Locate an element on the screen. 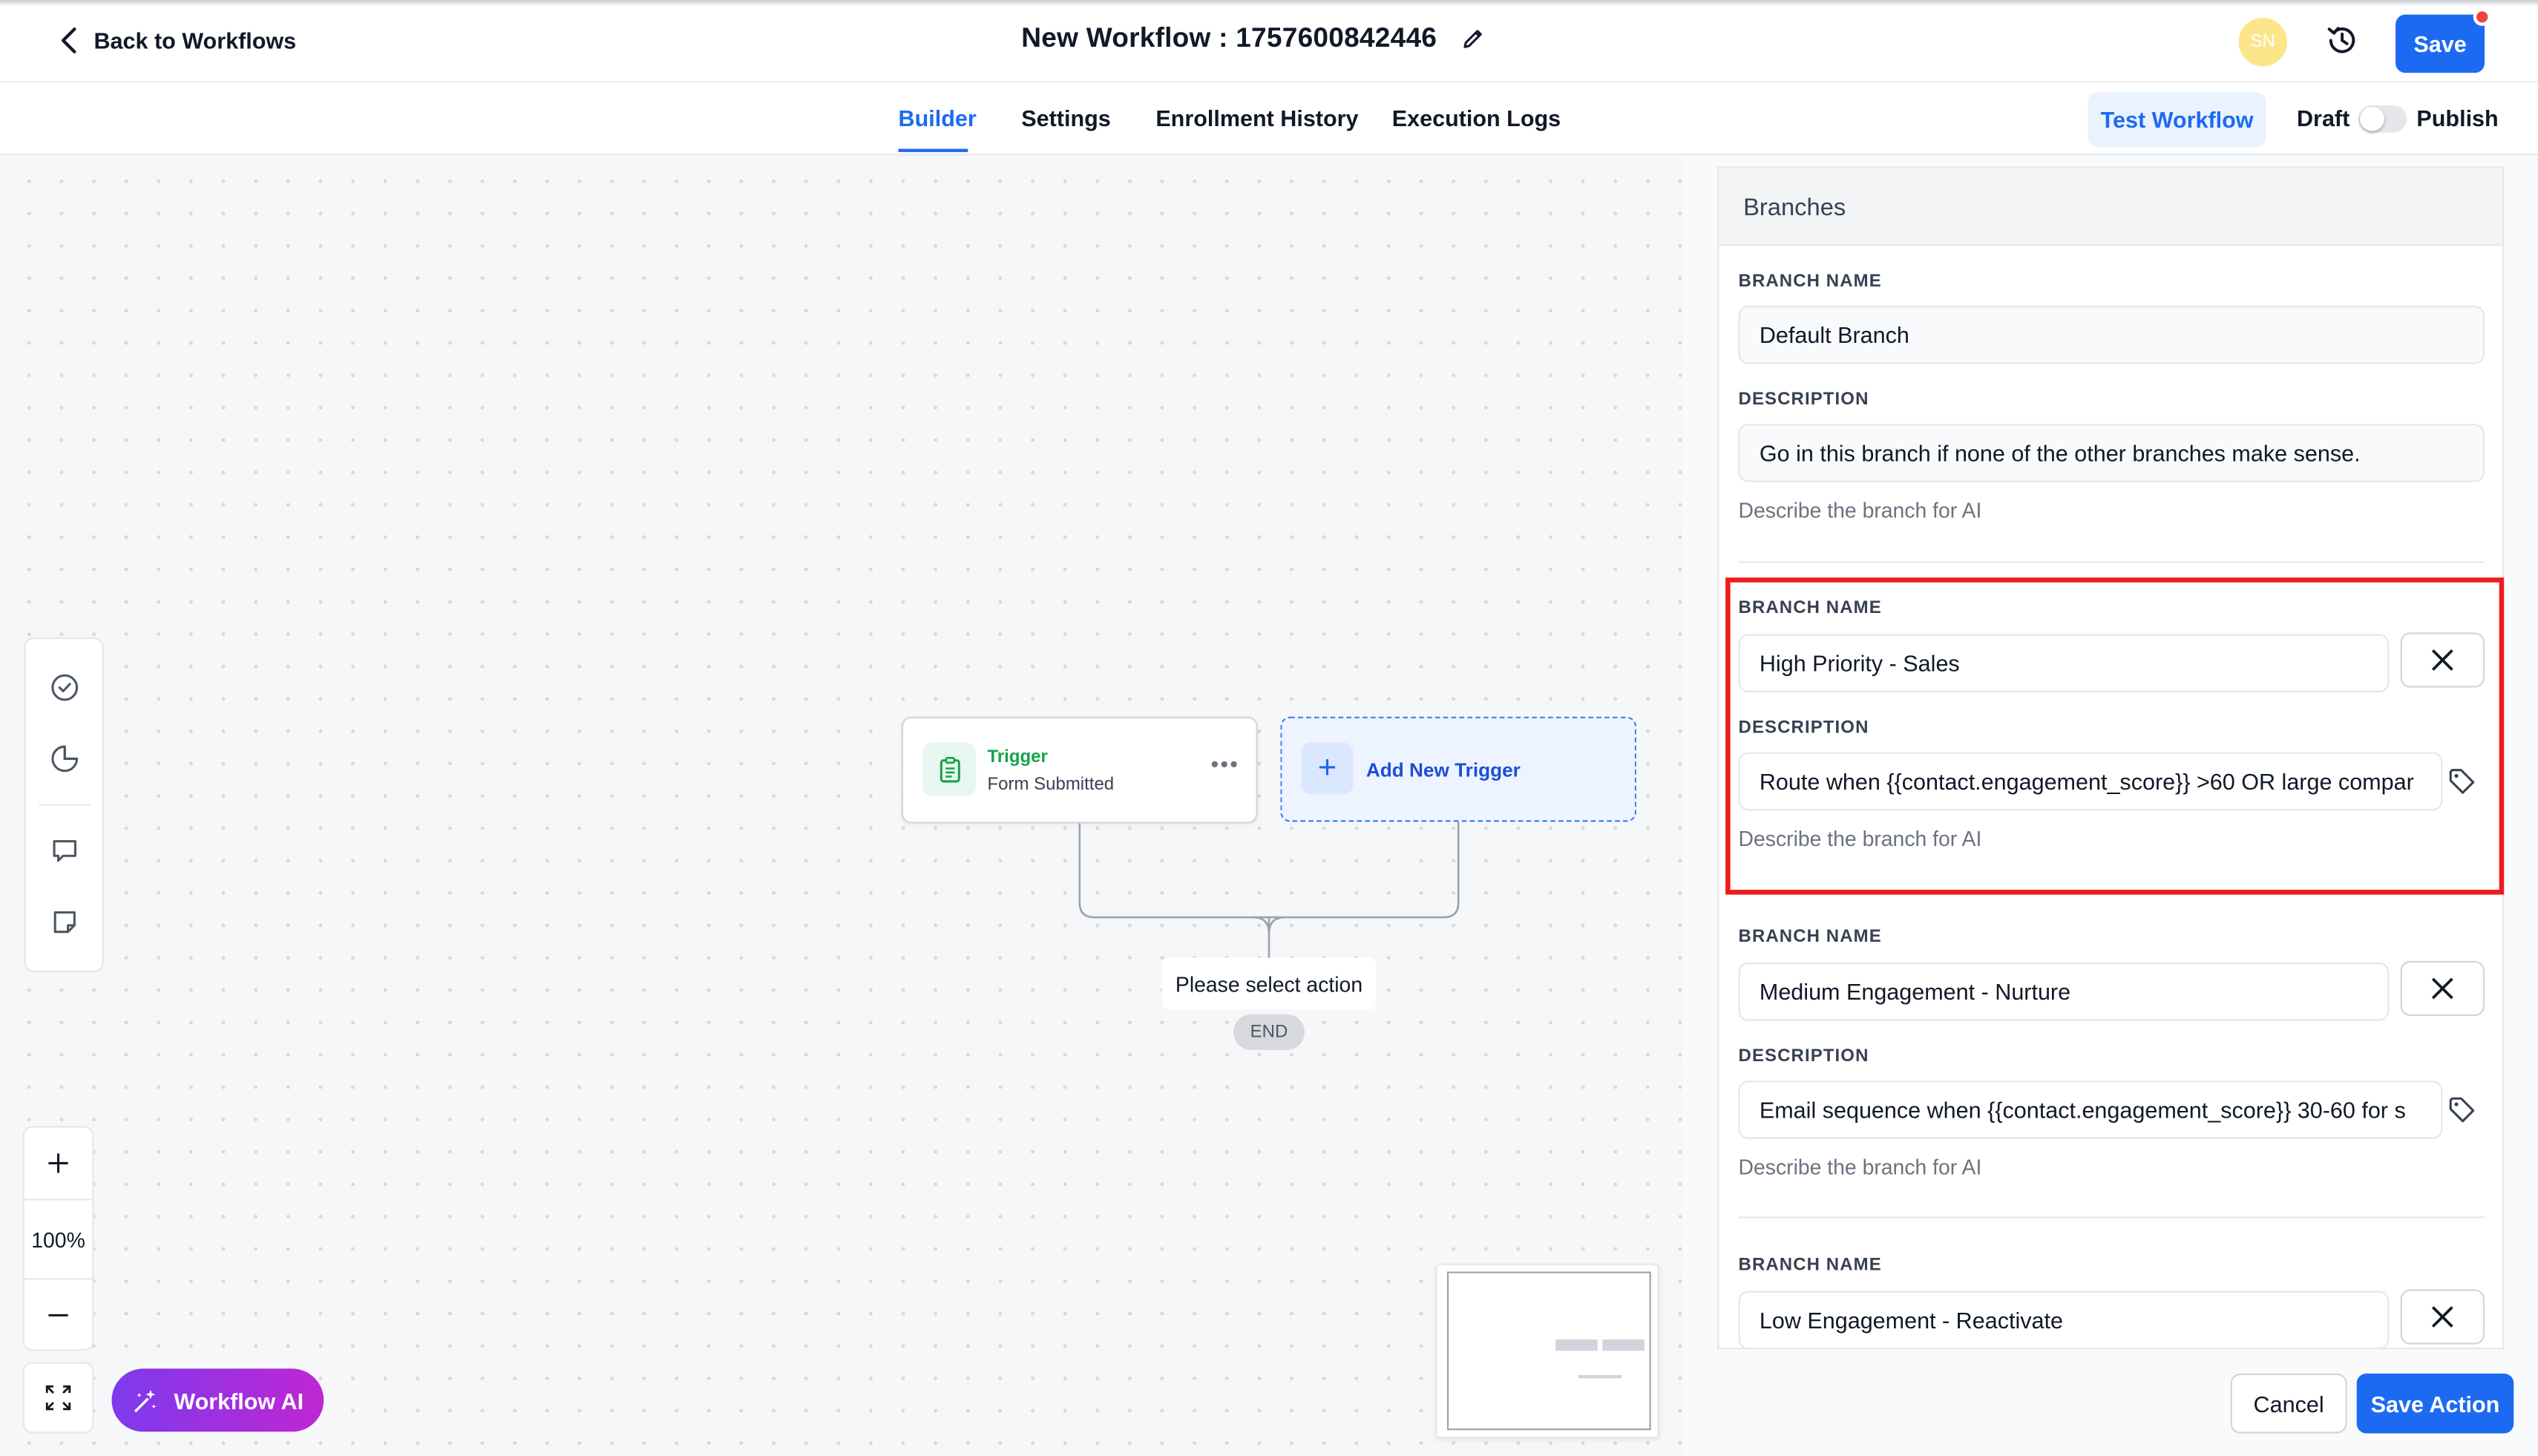 Image resolution: width=2538 pixels, height=1456 pixels. tab-settings: Settings is located at coordinates (1065, 118).